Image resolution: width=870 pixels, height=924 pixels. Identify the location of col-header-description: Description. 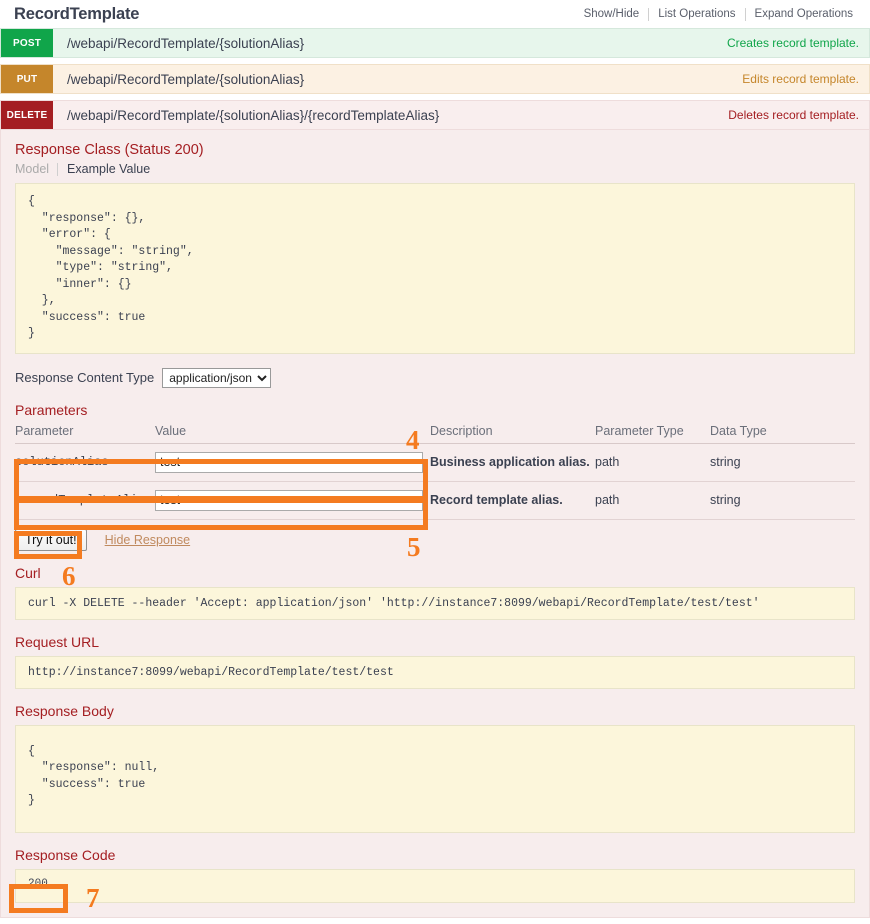
(512, 433).